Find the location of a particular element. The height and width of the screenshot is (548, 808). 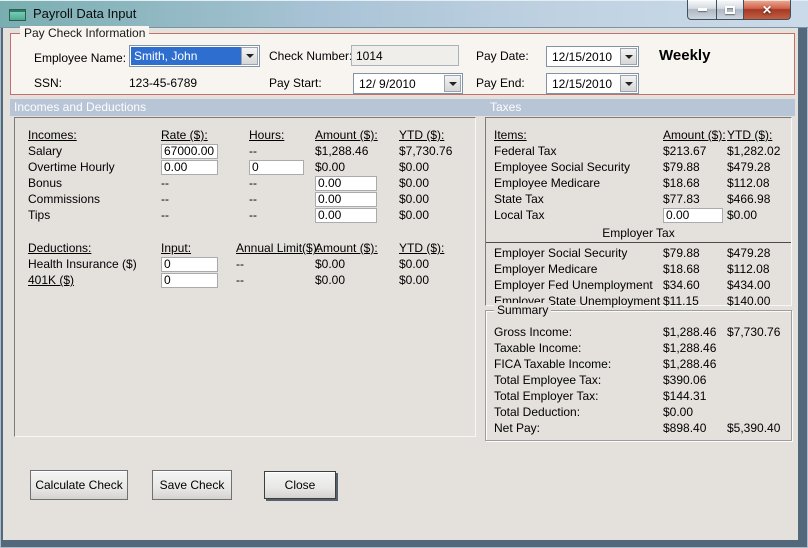

pay-date-picker: 12/15/2010 is located at coordinates (592, 56).